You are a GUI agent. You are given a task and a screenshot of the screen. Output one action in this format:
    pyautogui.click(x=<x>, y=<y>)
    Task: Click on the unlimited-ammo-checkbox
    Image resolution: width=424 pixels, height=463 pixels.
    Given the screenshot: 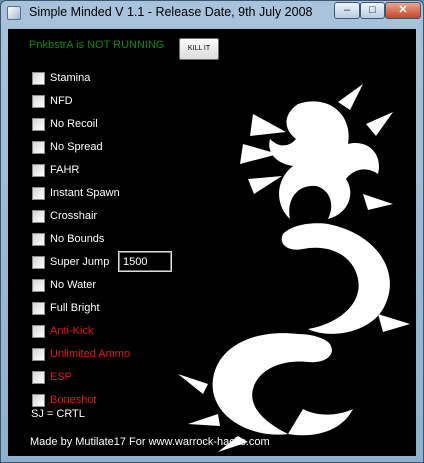 What is the action you would take?
    pyautogui.click(x=38, y=354)
    